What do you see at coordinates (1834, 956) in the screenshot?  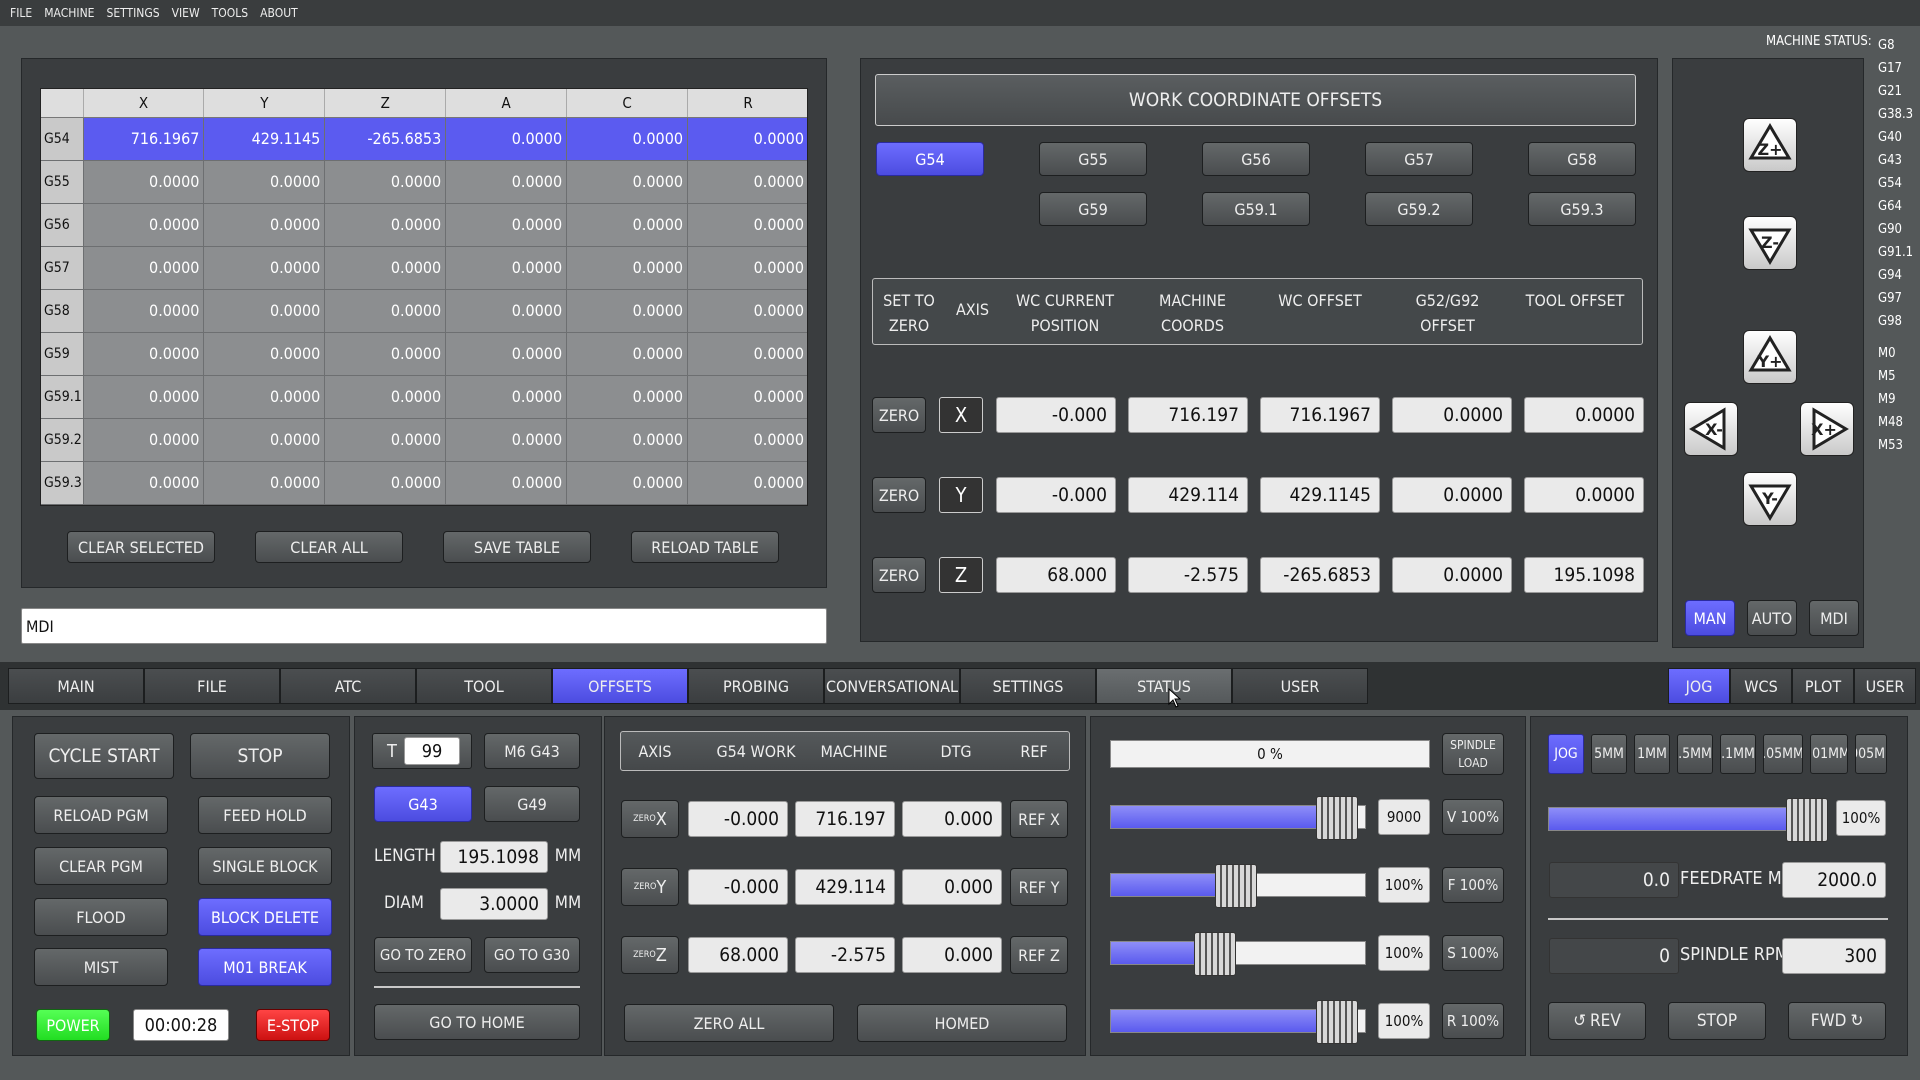 I see `spindle-rpm-set: 300` at bounding box center [1834, 956].